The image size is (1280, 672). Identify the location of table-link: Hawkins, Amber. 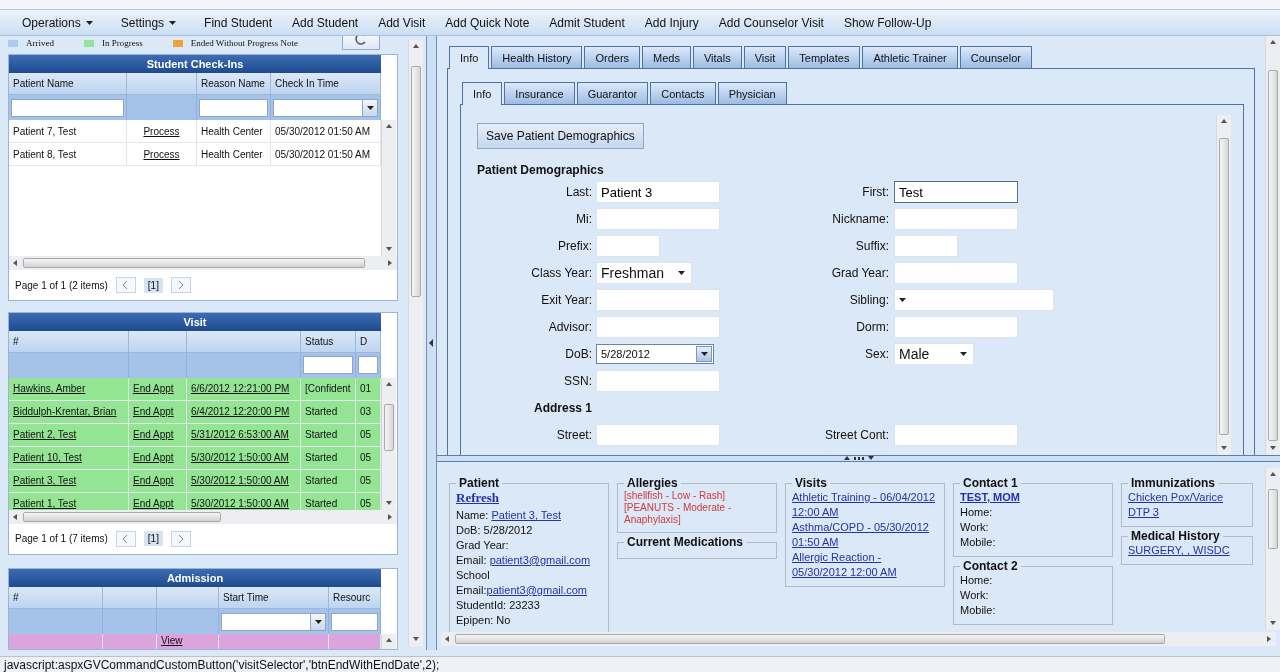
(49, 389).